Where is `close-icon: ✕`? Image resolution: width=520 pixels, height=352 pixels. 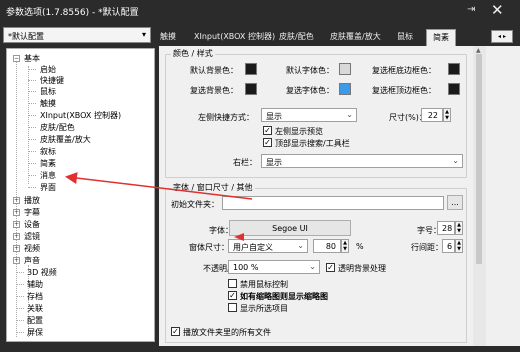
close-icon: ✕ is located at coordinates (497, 10).